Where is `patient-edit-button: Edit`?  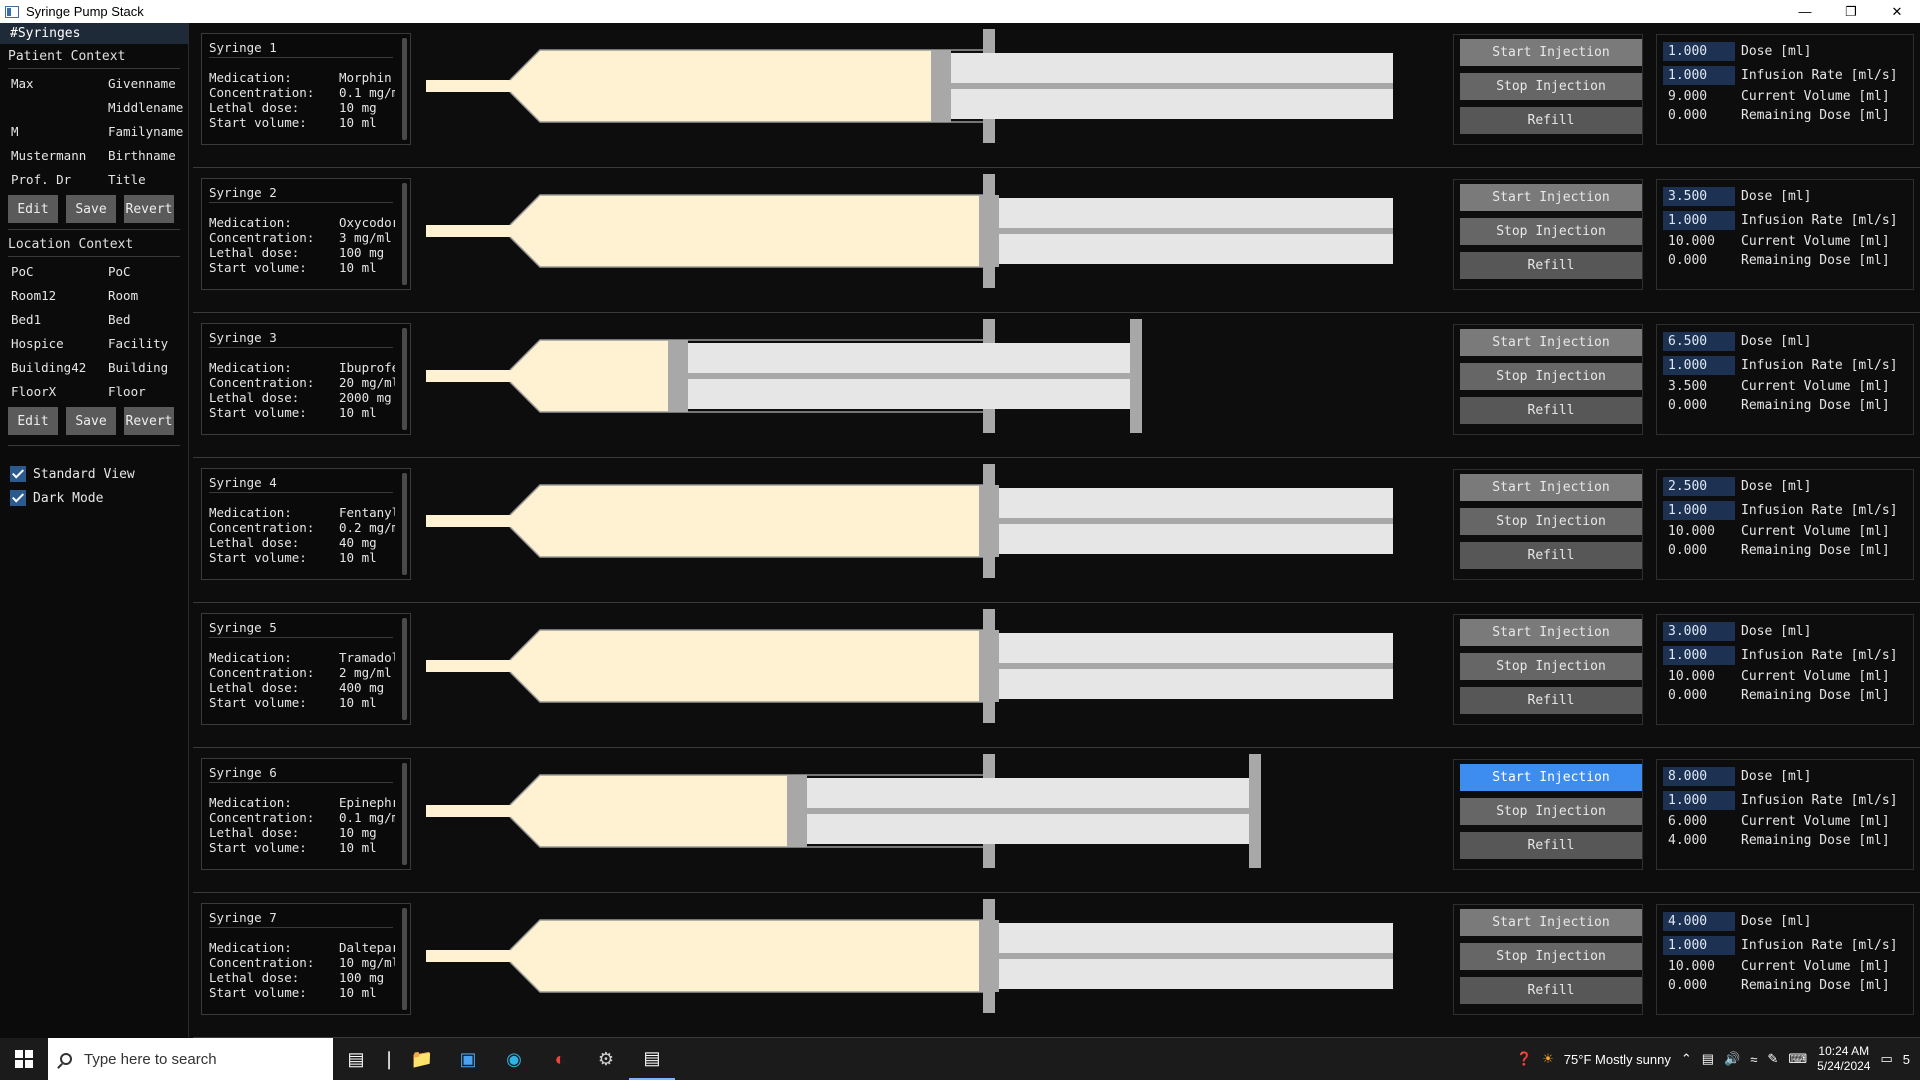 patient-edit-button: Edit is located at coordinates (33, 209).